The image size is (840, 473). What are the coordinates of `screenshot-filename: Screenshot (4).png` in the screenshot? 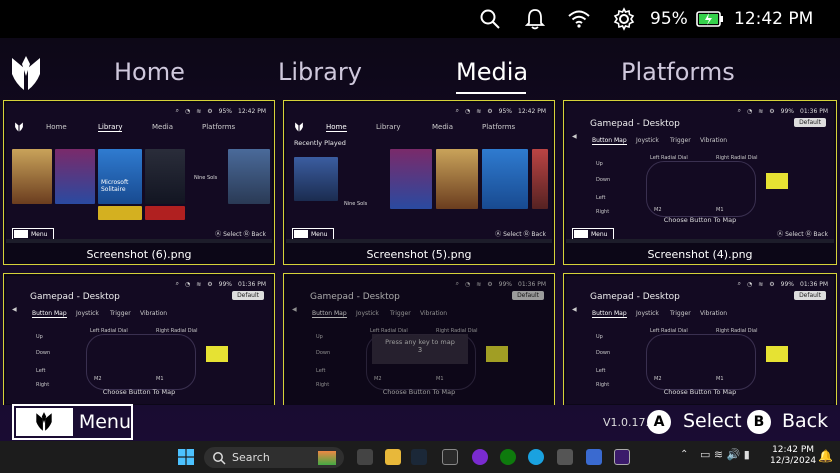 It's located at (700, 254).